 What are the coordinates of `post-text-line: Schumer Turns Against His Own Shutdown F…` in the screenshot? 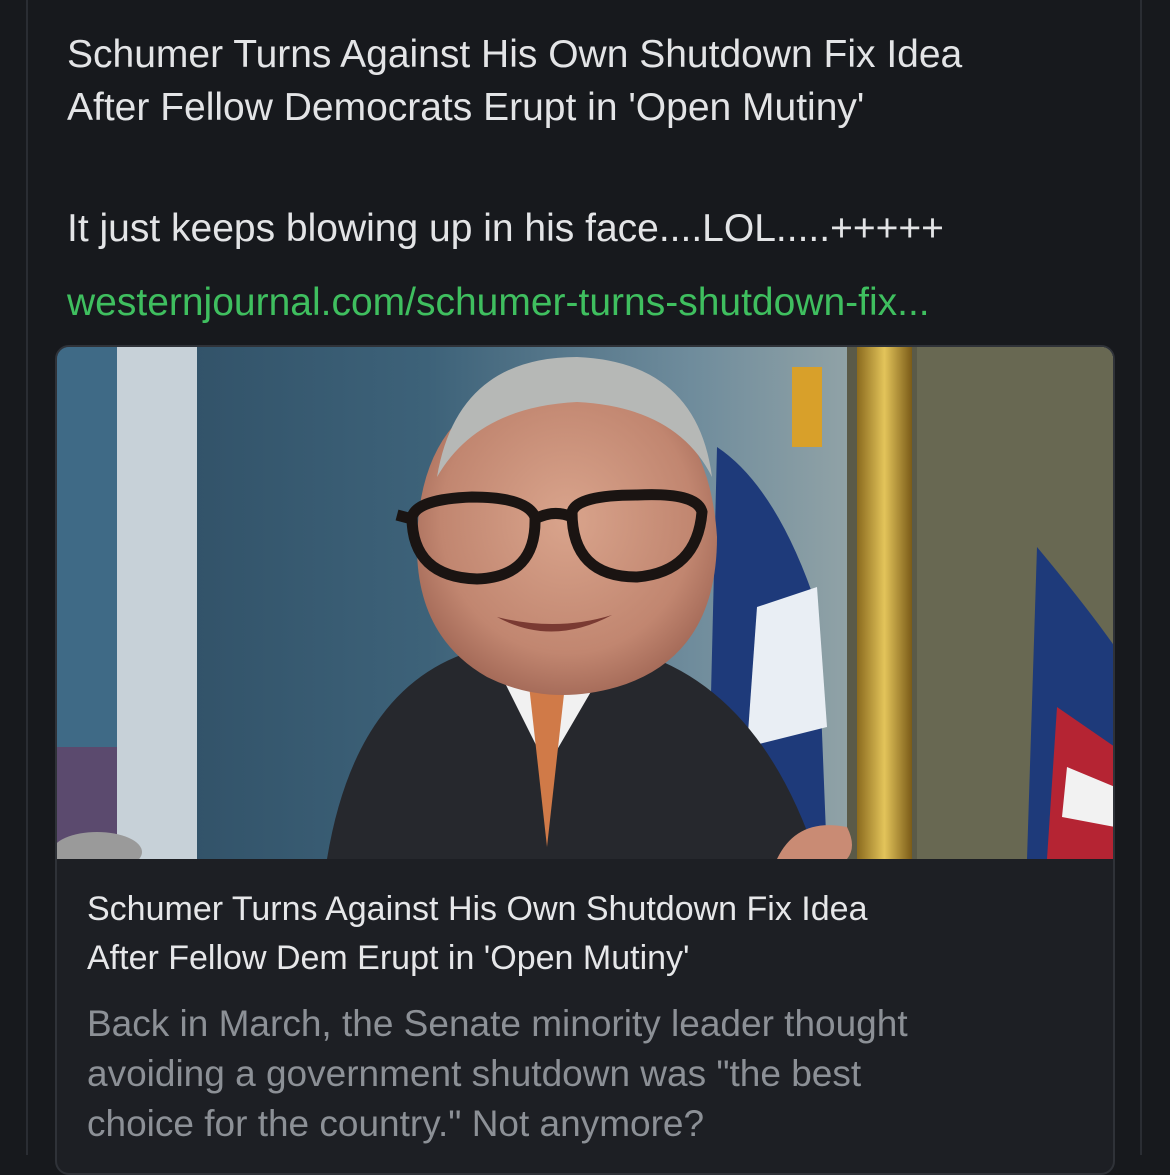 It's located at (515, 54).